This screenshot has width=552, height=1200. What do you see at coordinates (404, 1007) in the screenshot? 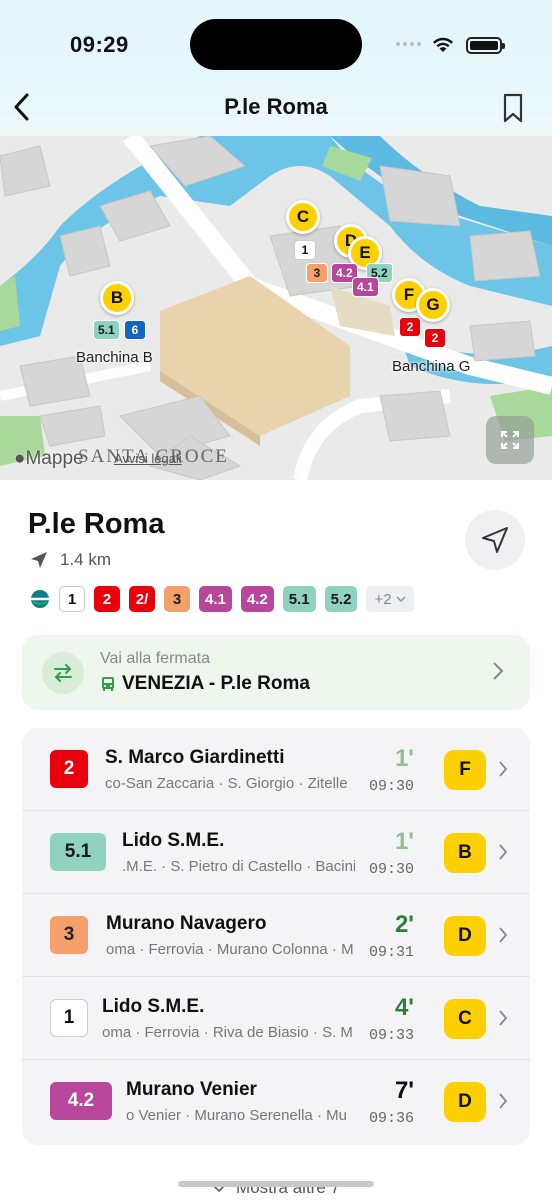
I see `departure-minutes: 4'` at bounding box center [404, 1007].